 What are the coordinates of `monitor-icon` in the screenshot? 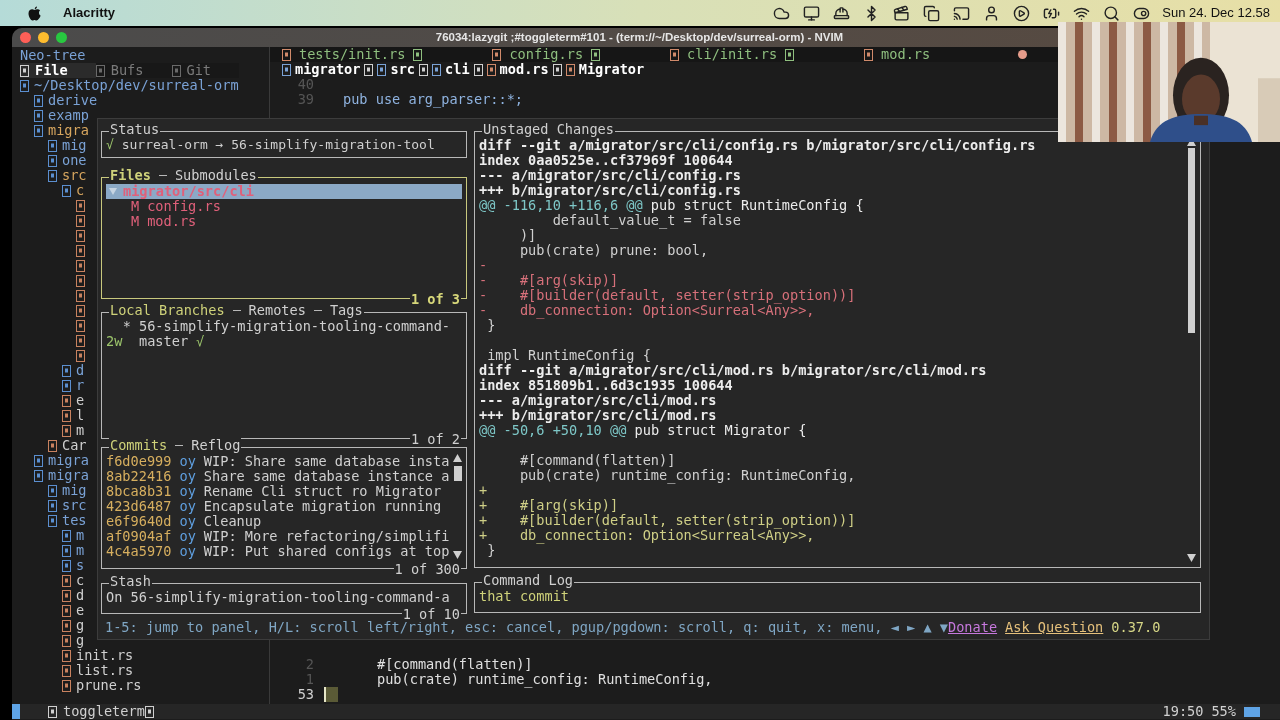 It's located at (812, 13).